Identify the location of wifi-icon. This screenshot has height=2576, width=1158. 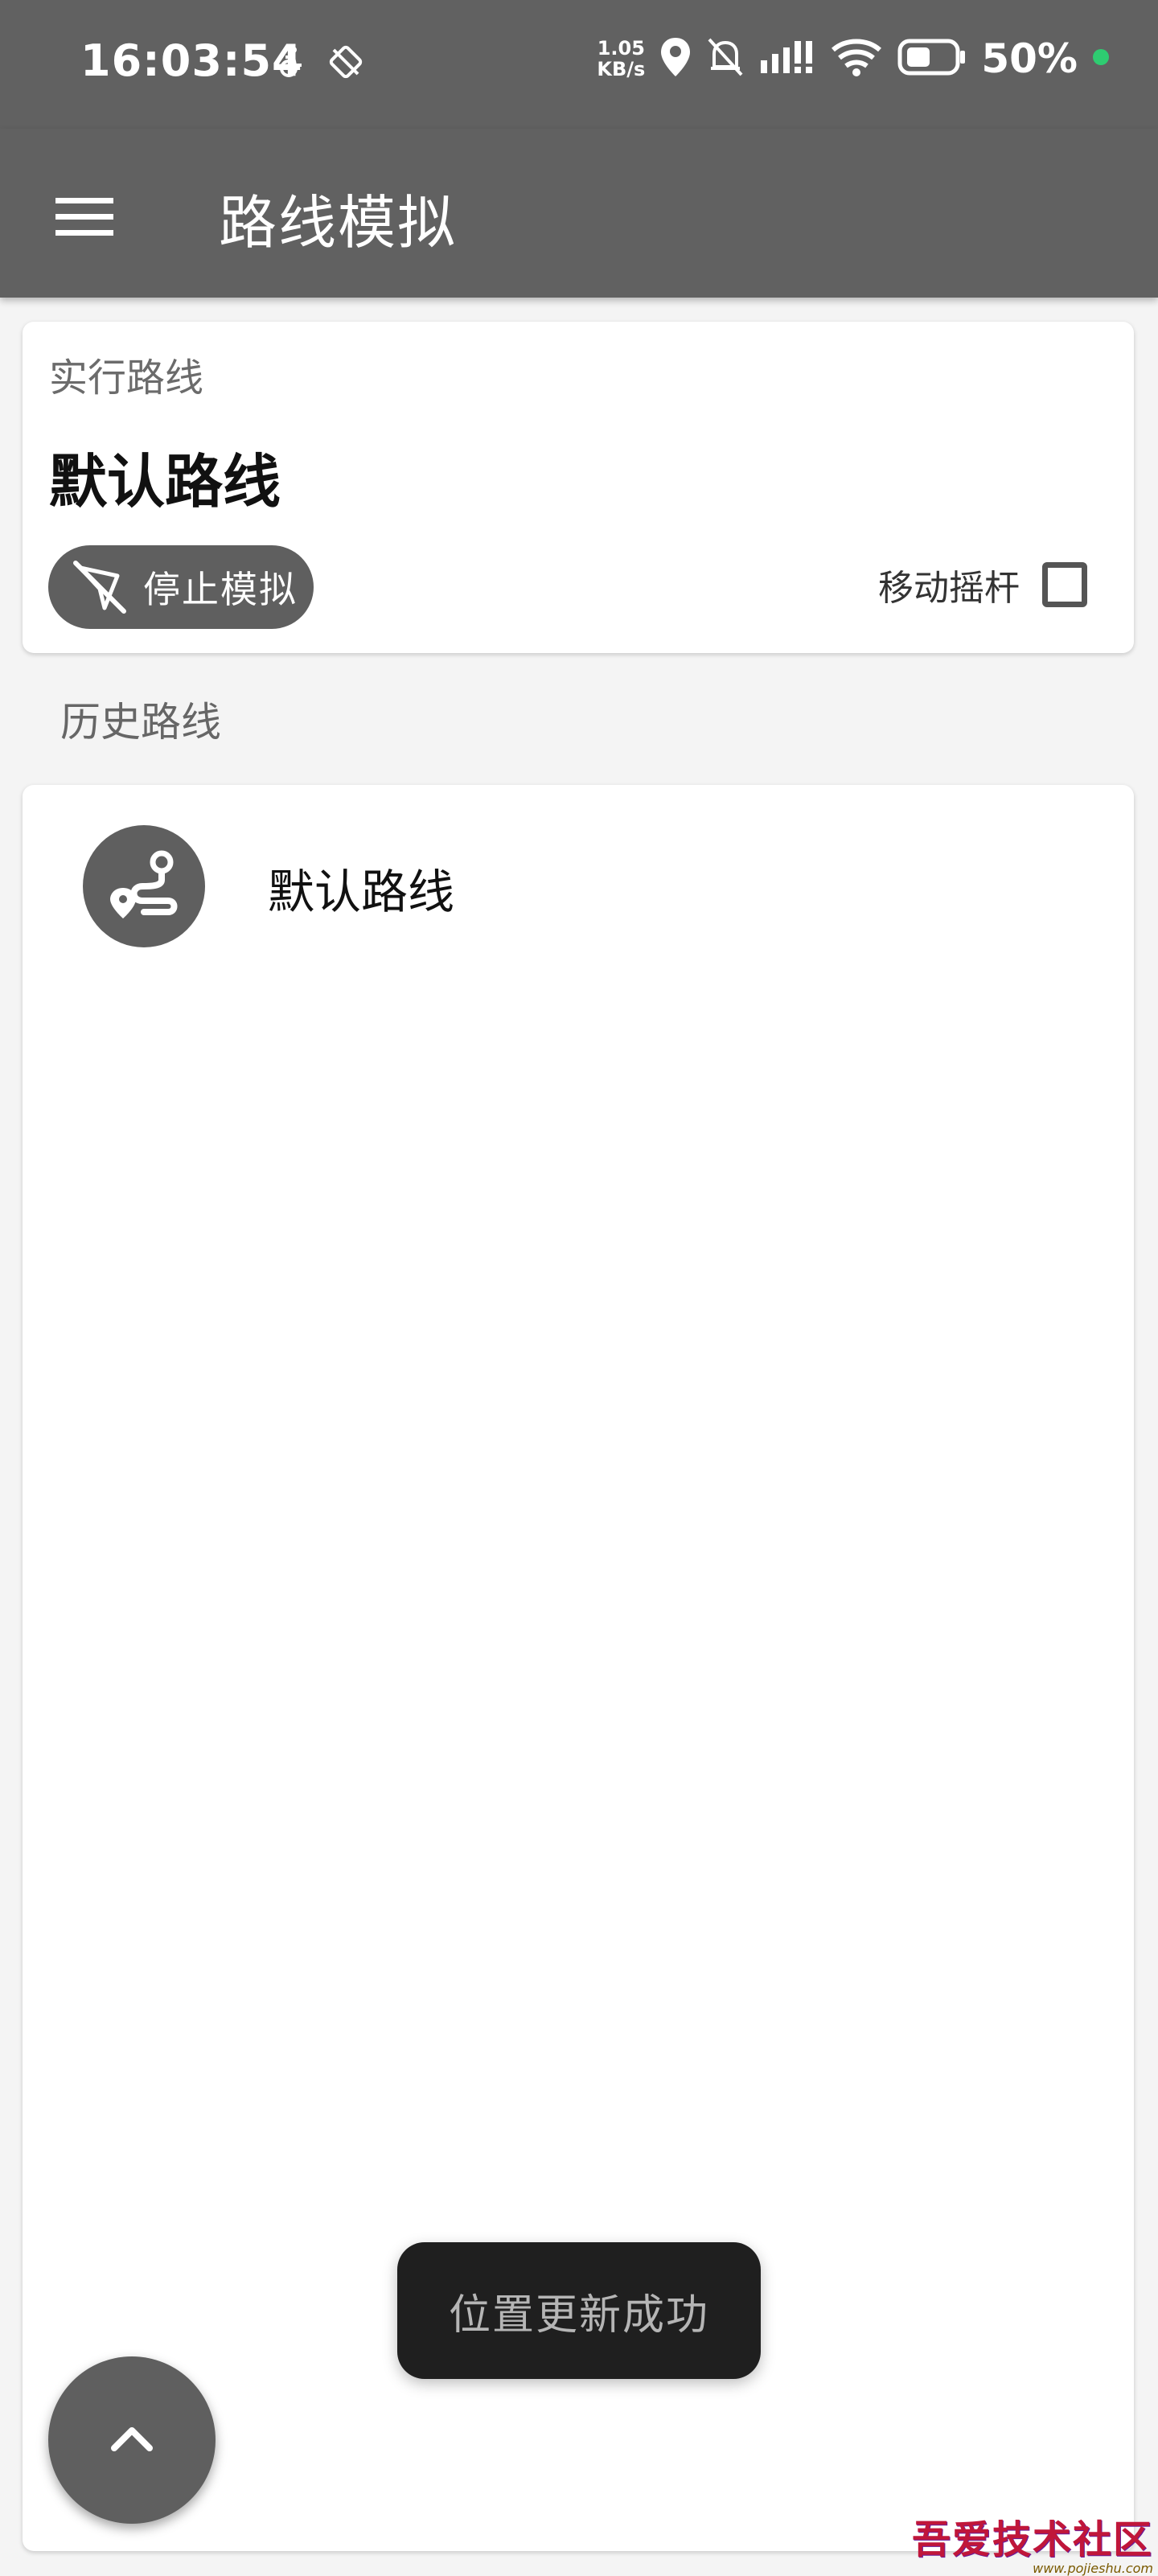
(856, 58).